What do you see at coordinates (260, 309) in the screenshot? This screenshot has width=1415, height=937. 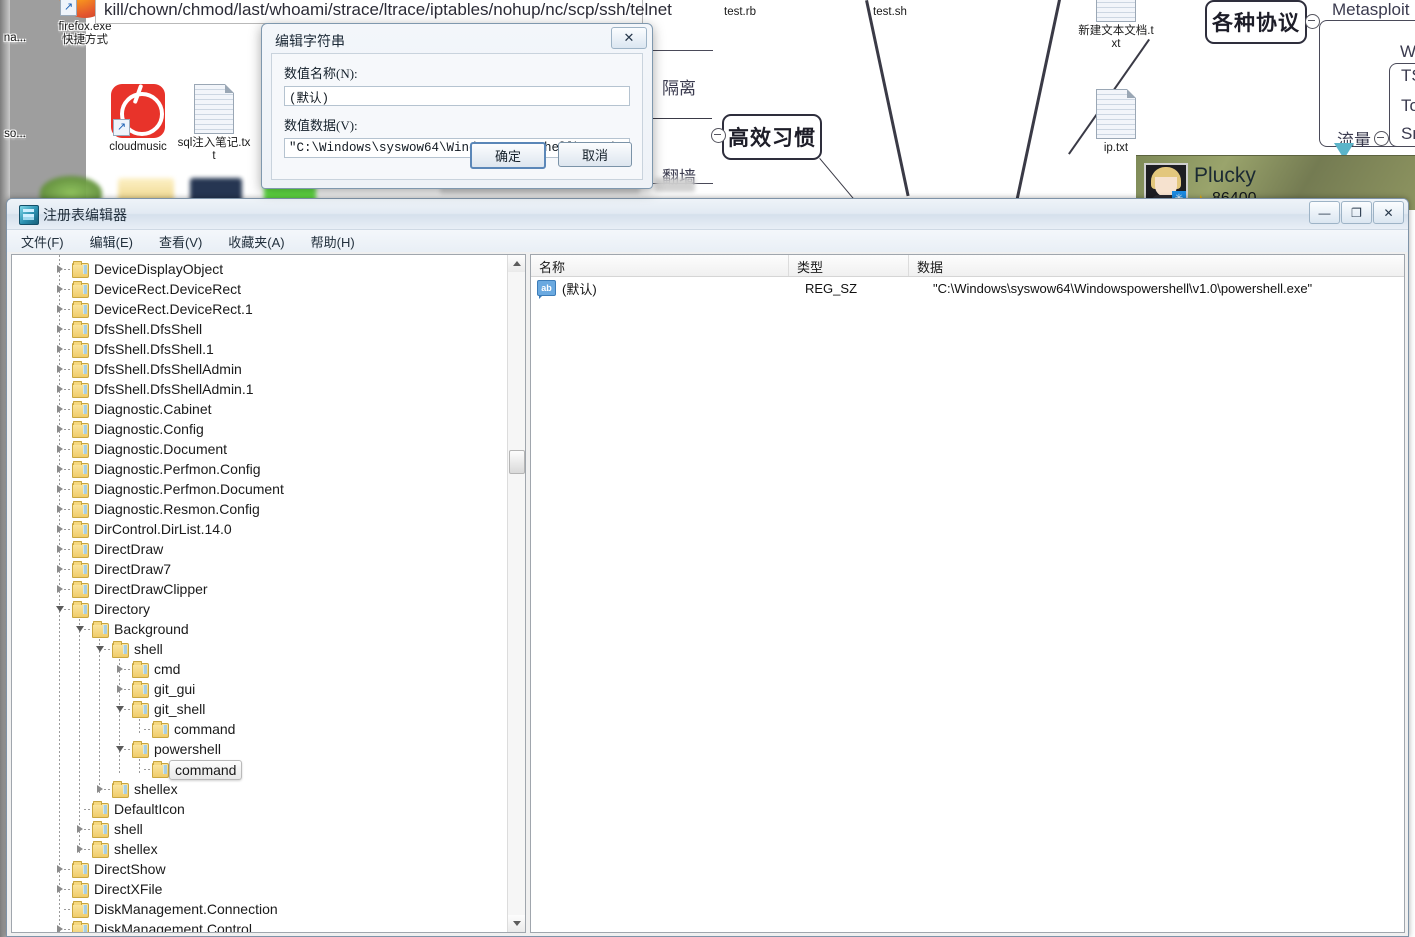 I see `tree-item: DeviceRect.DeviceRect.1` at bounding box center [260, 309].